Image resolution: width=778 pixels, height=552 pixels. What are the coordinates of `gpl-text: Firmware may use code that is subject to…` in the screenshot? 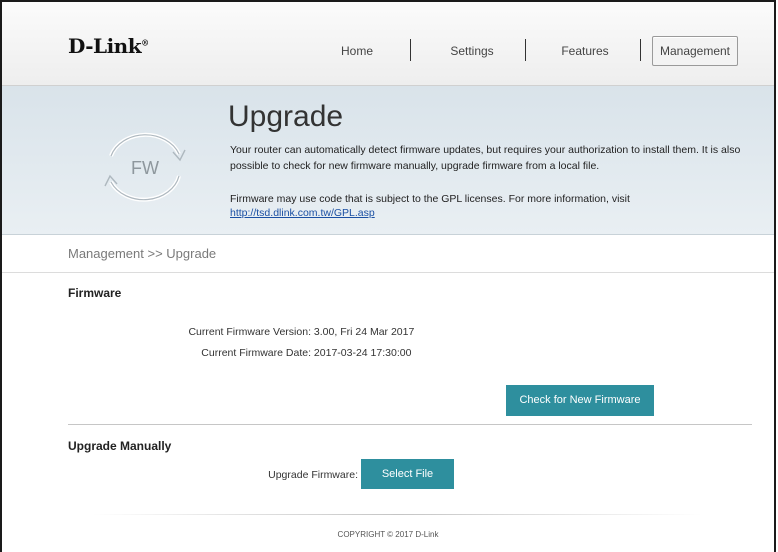 It's located at (430, 199).